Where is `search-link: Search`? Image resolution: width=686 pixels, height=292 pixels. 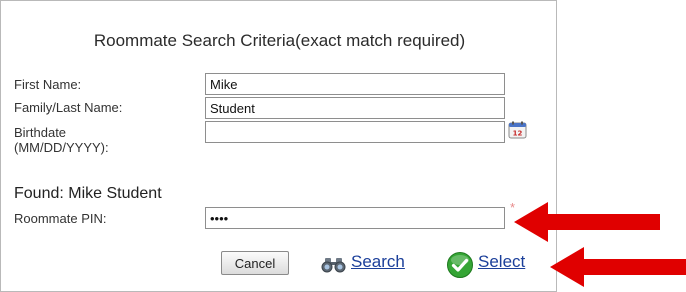
search-link: Search is located at coordinates (378, 262).